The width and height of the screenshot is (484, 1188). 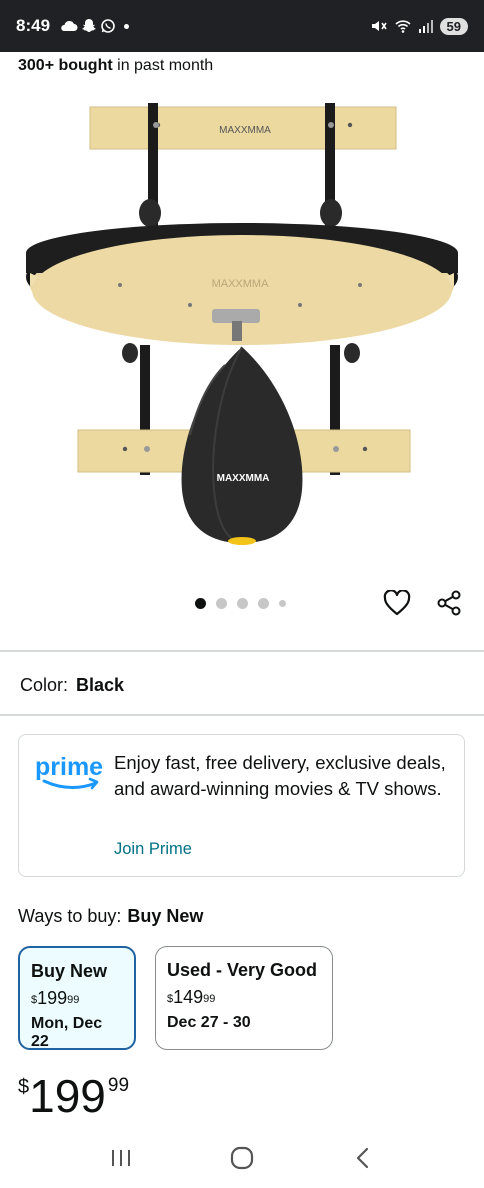 What do you see at coordinates (402, 26) in the screenshot?
I see `wifi-icon` at bounding box center [402, 26].